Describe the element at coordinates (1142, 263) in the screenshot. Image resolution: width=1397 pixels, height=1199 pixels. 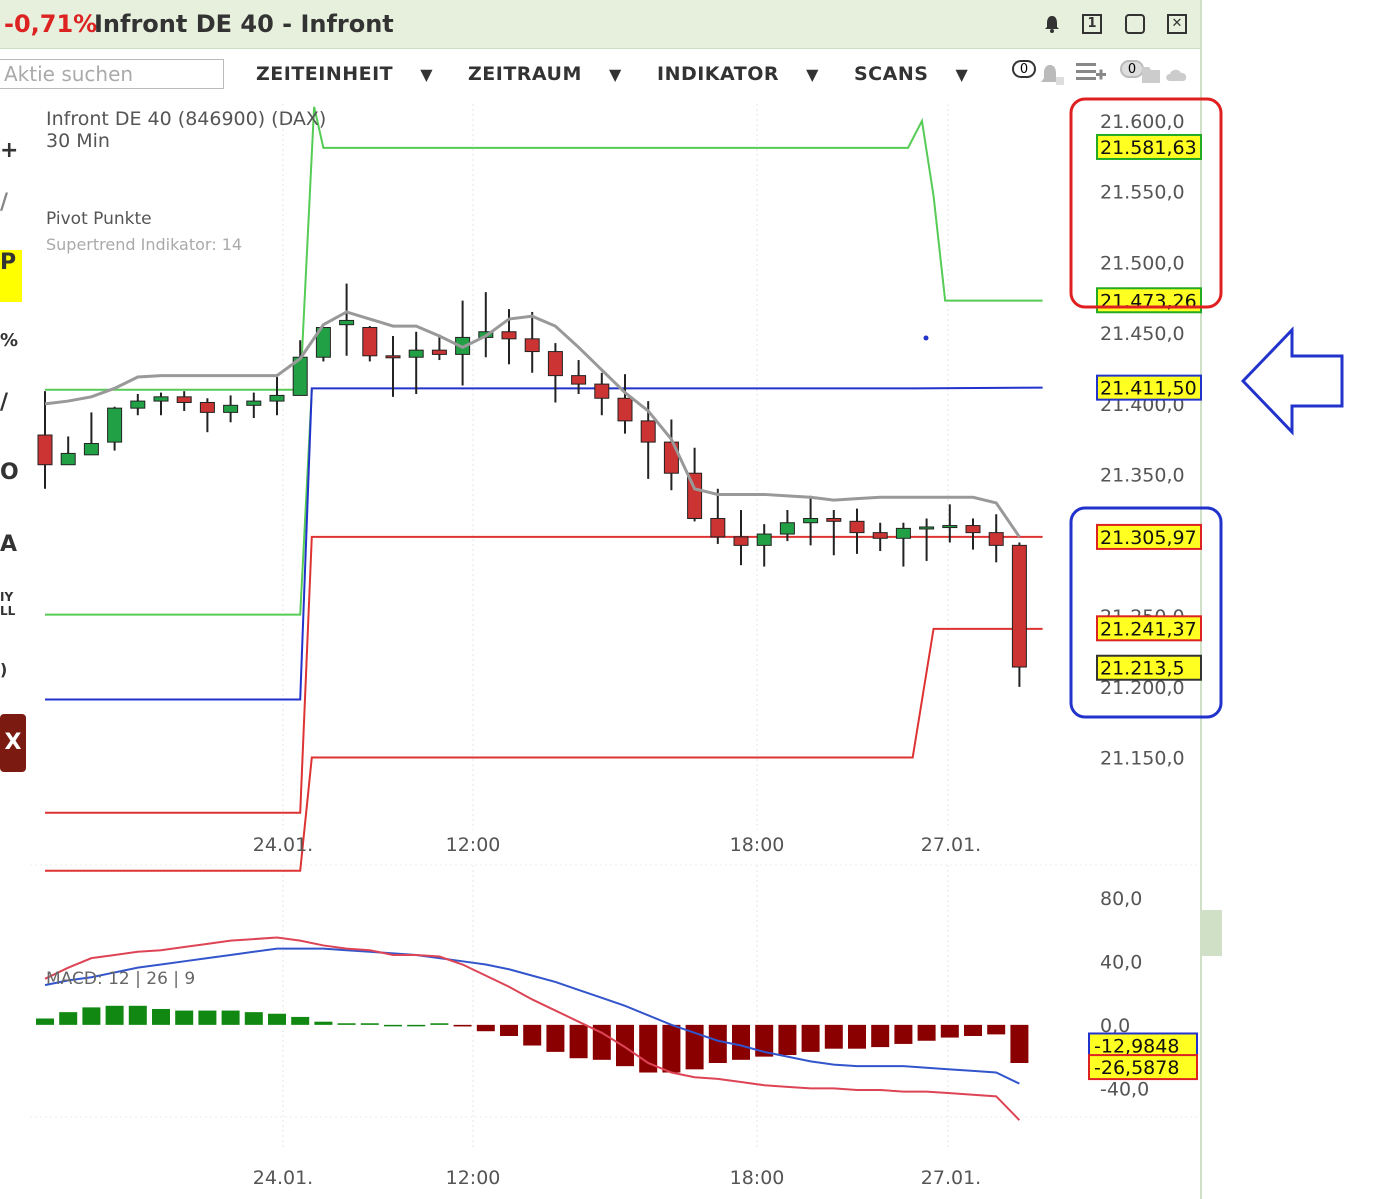
I see `price-tick-label: 21.500,0` at that location.